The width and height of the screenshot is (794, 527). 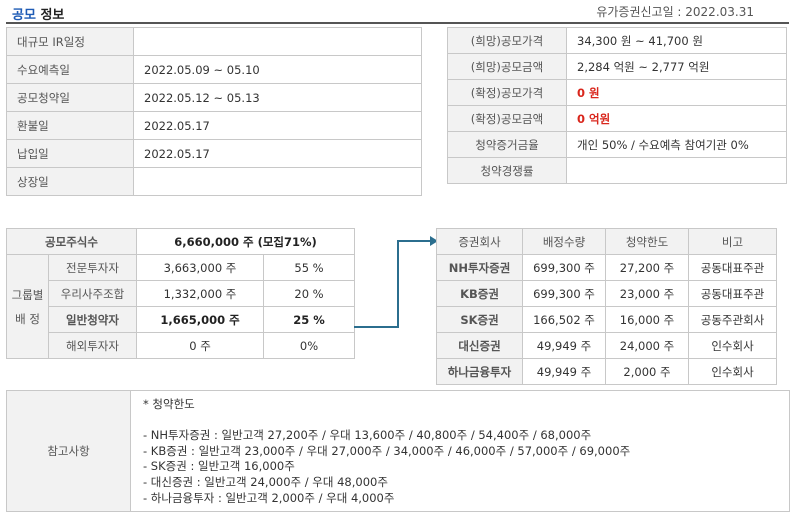 I want to click on note-line: - 하나금융투자 : 일반고객 2,000주 / 우대 4,000주, so click(x=269, y=497).